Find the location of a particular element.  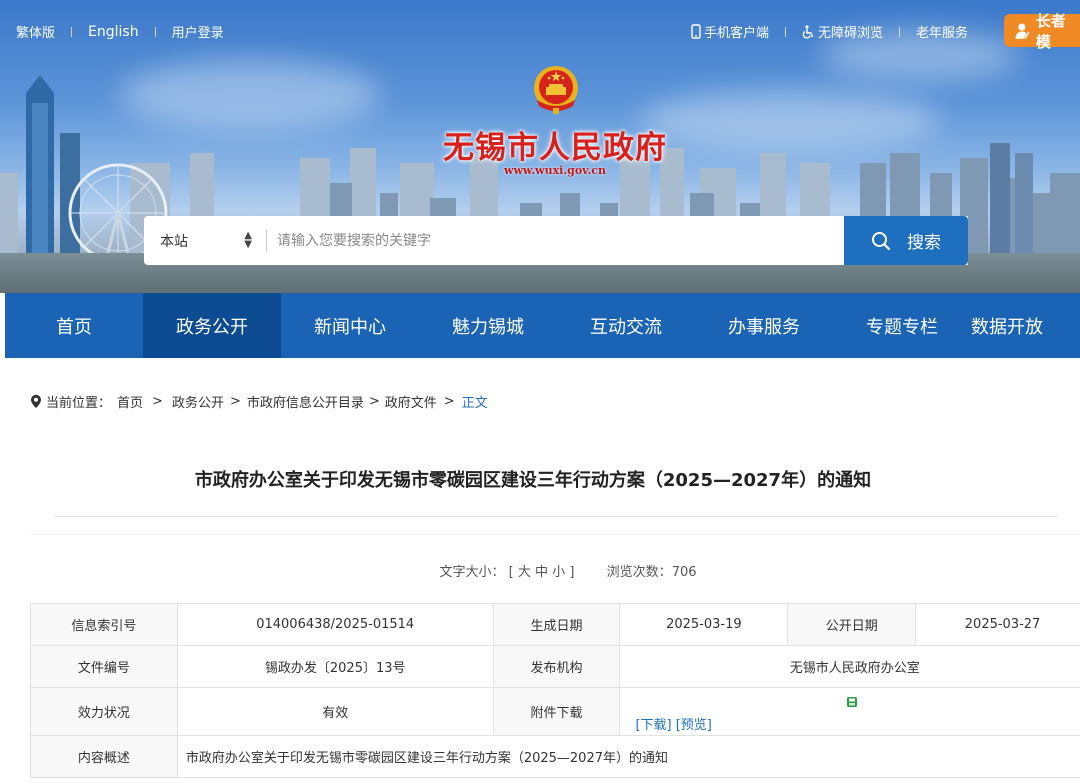

index-number-value: 014006438/2025-01514 is located at coordinates (335, 624).